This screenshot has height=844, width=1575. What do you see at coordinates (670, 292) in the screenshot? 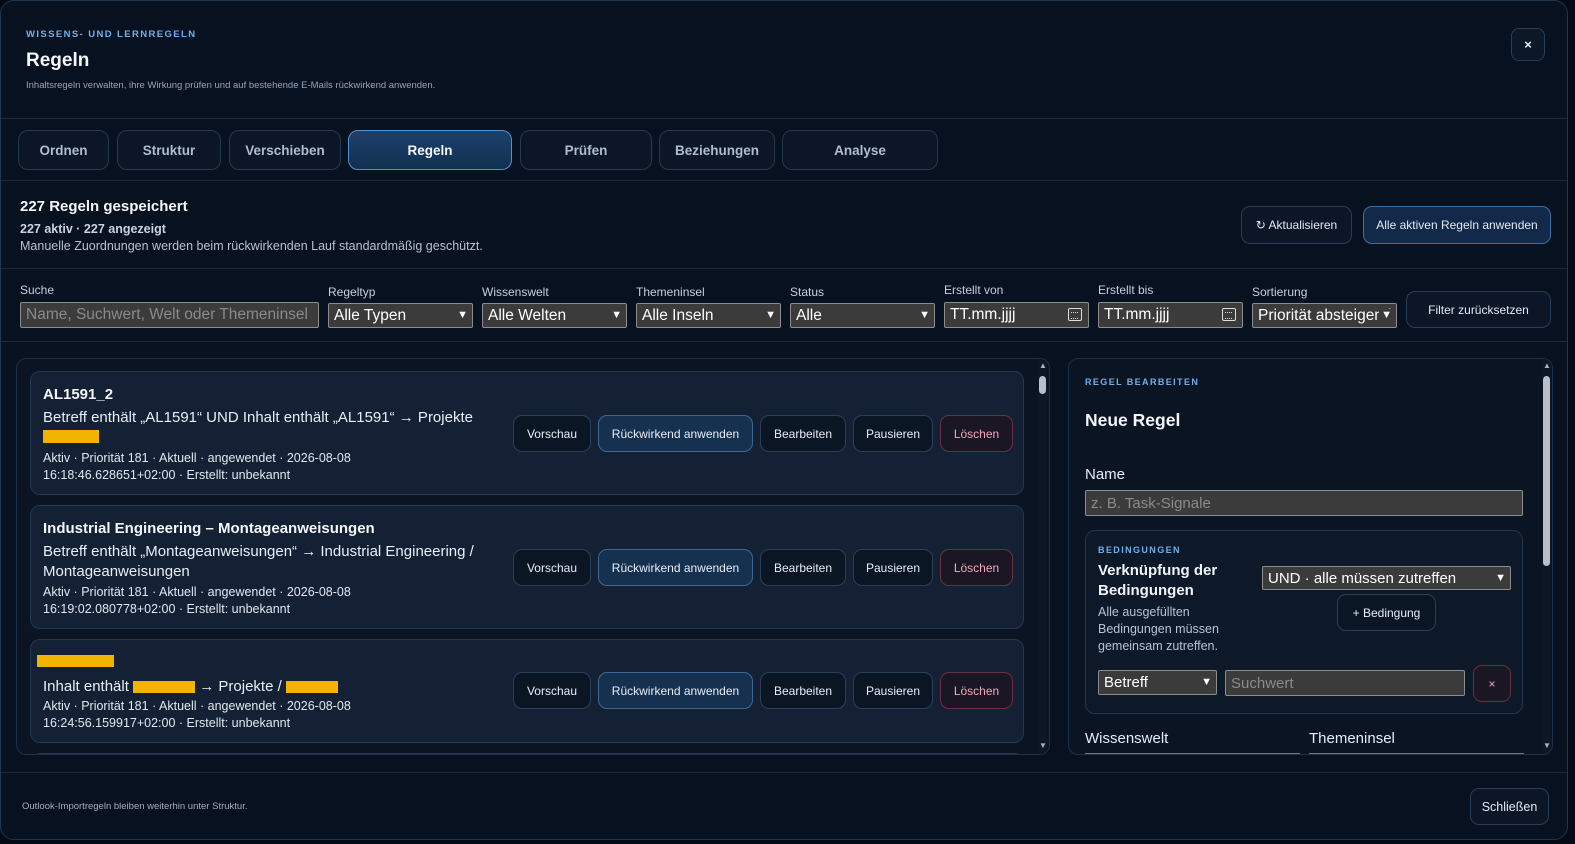
I see `island-label: Themeninsel` at bounding box center [670, 292].